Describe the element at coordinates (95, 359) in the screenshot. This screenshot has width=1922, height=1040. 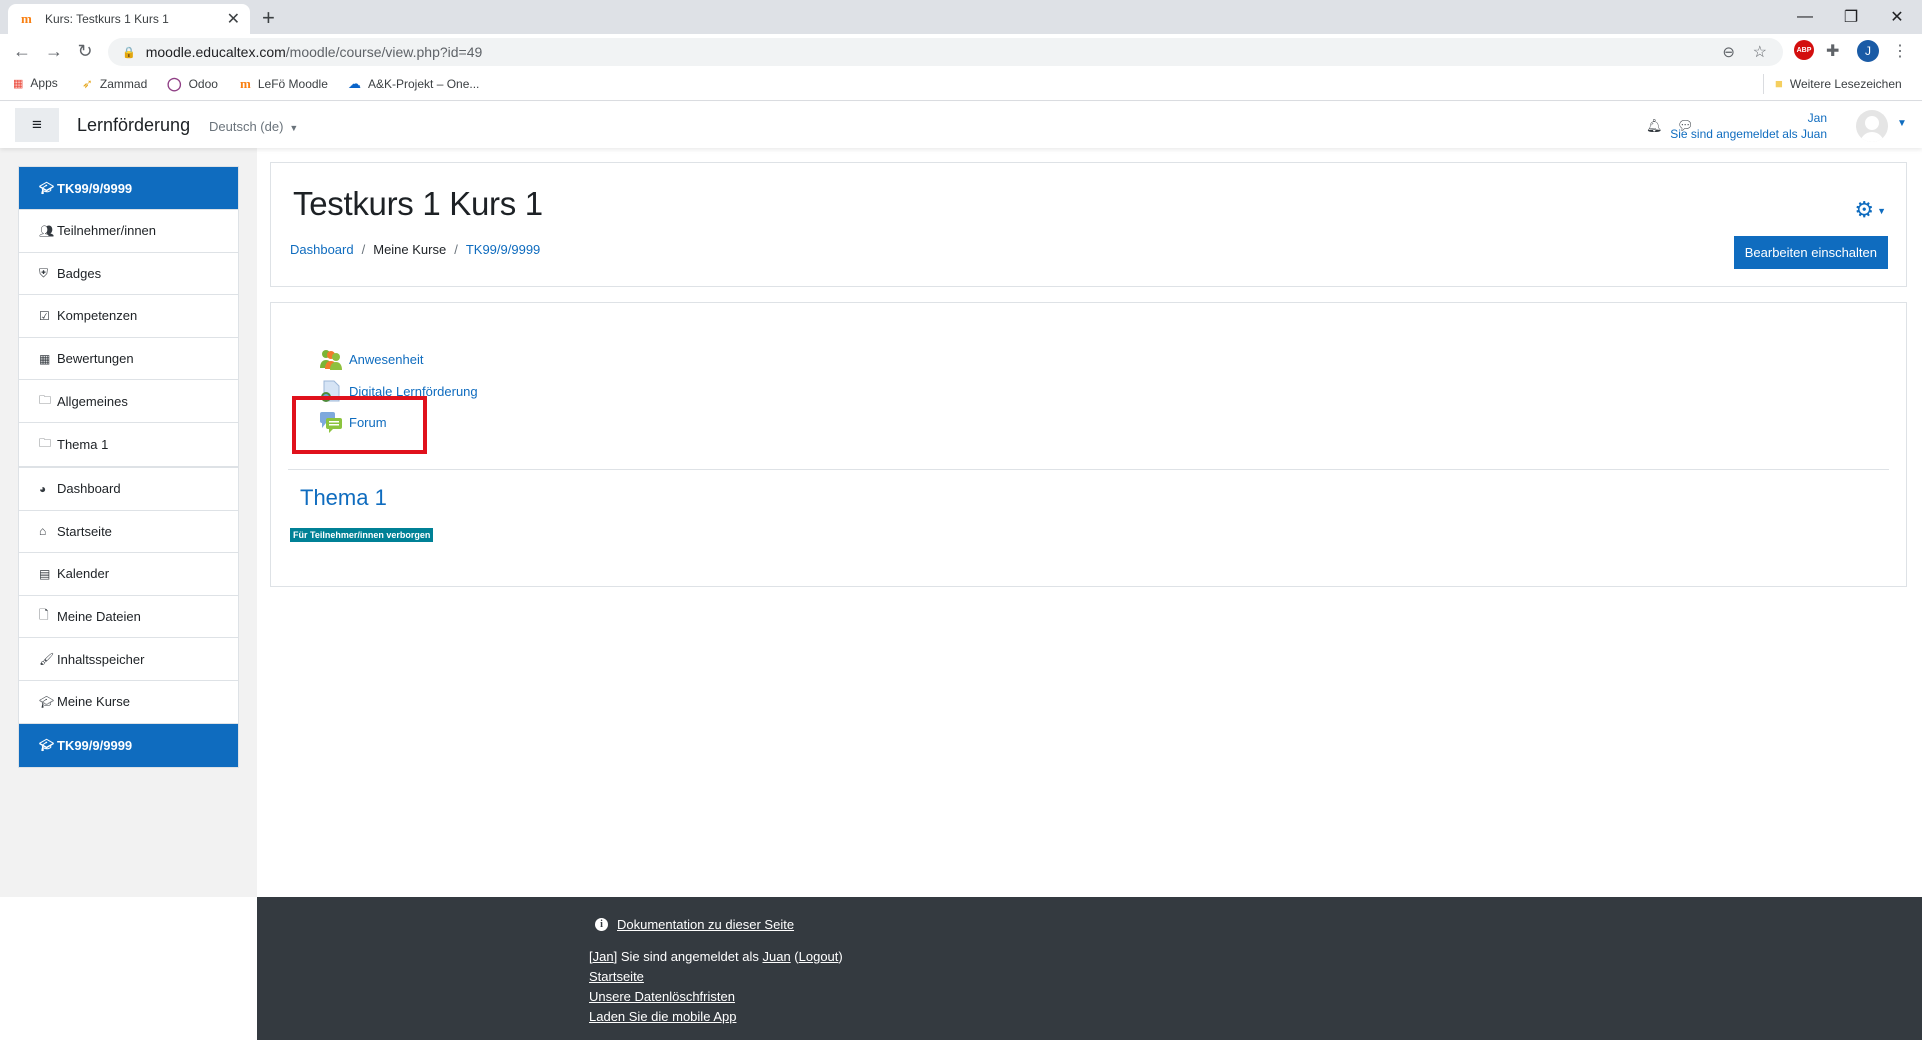
I see `drawer-item-label: Bewertungen` at that location.